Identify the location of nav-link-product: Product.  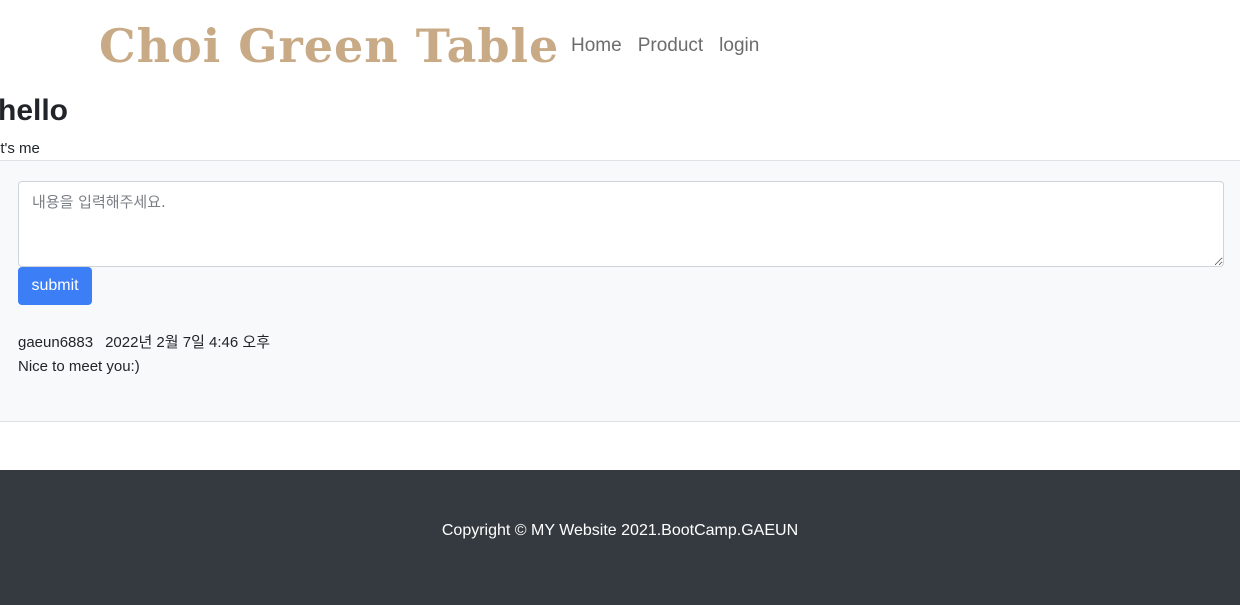
(670, 46).